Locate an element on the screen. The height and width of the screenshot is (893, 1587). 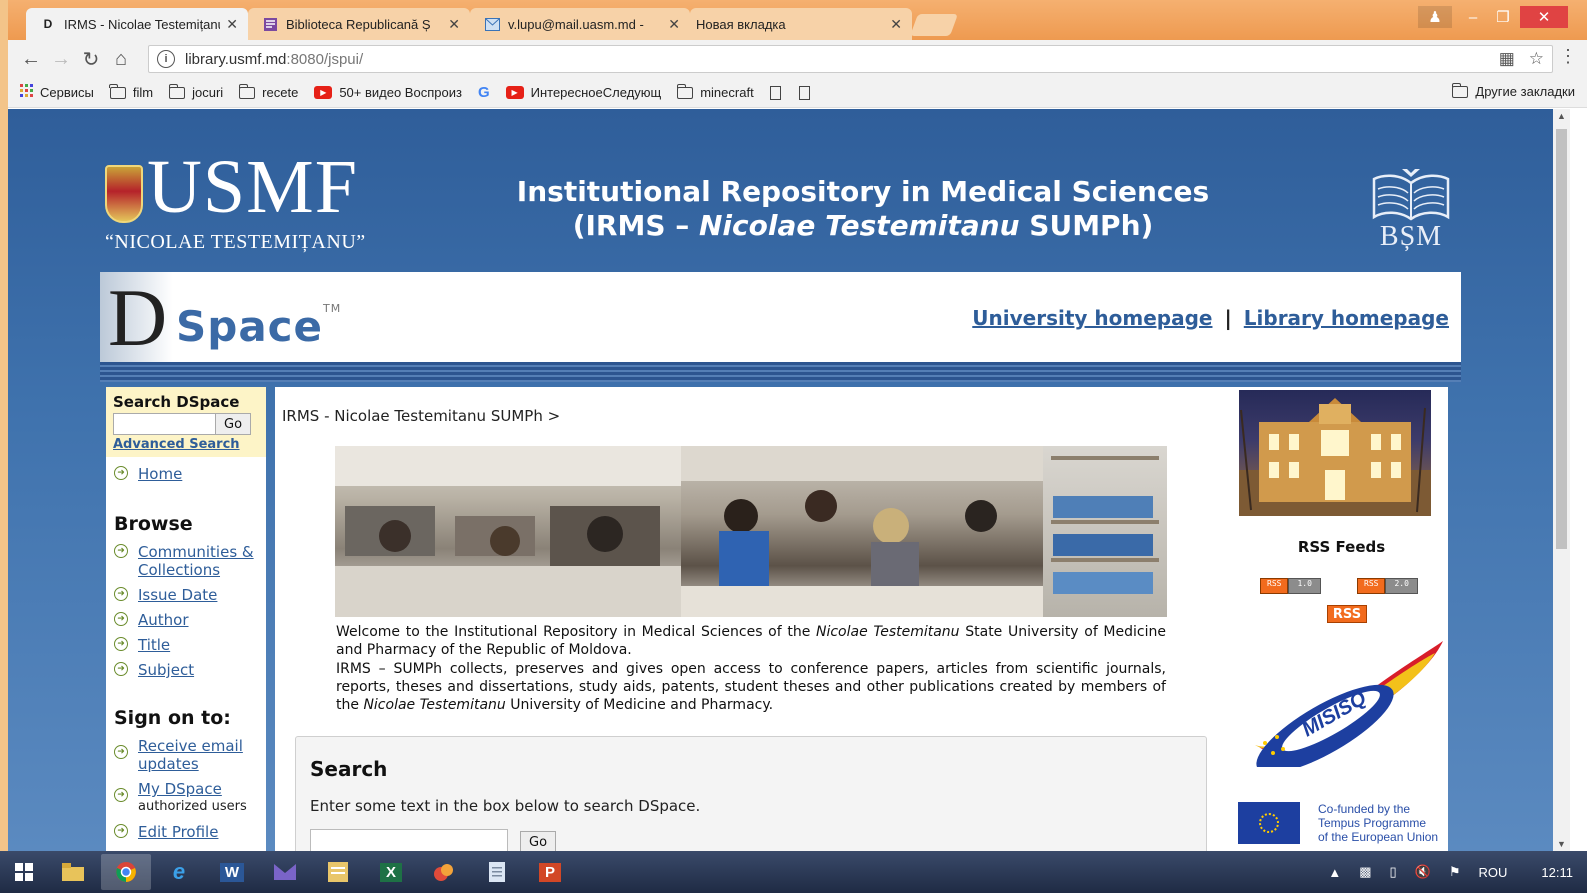
tab-title: v.lupu@mail.uasm.md - is located at coordinates (576, 24).